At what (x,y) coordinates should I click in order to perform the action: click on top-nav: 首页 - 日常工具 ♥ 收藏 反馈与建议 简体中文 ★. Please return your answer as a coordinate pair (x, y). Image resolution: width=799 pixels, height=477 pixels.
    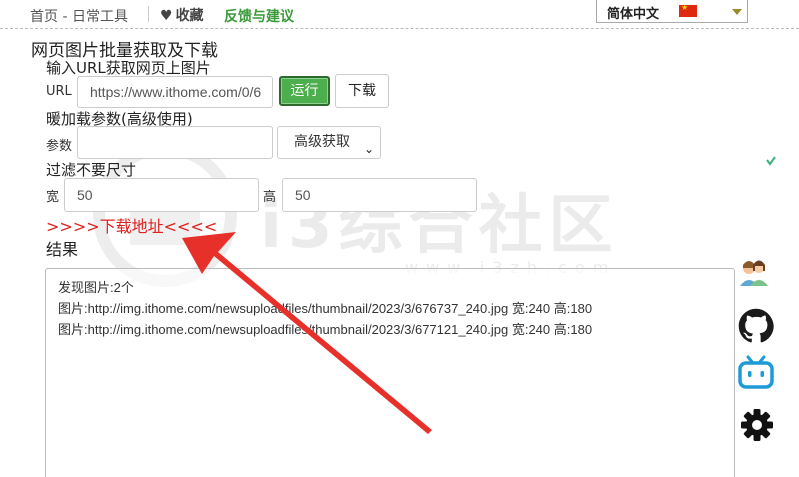
    Looking at the image, I should click on (399, 14).